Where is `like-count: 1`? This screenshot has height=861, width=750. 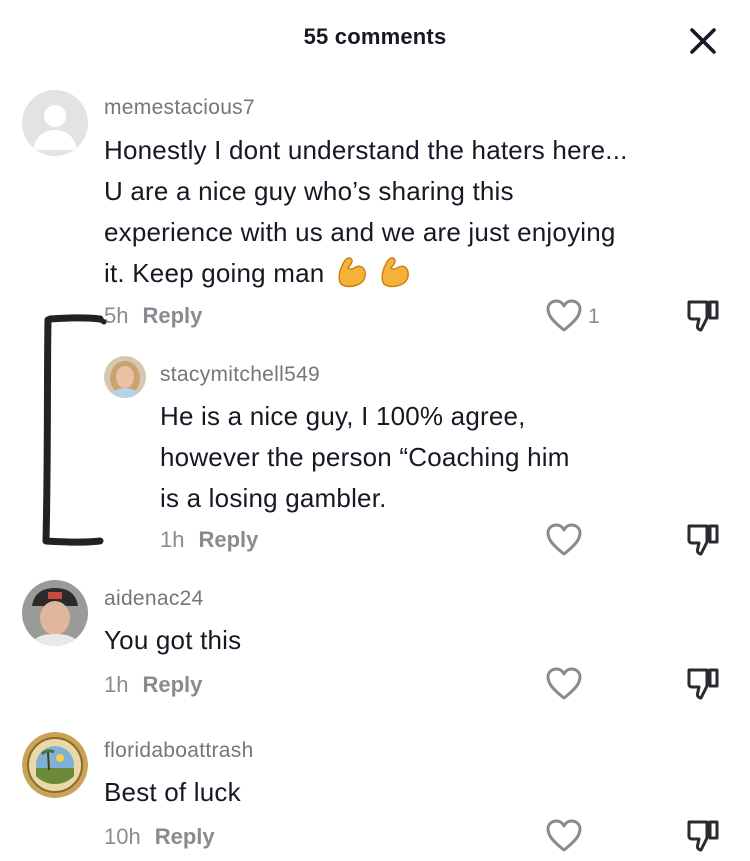 like-count: 1 is located at coordinates (594, 316).